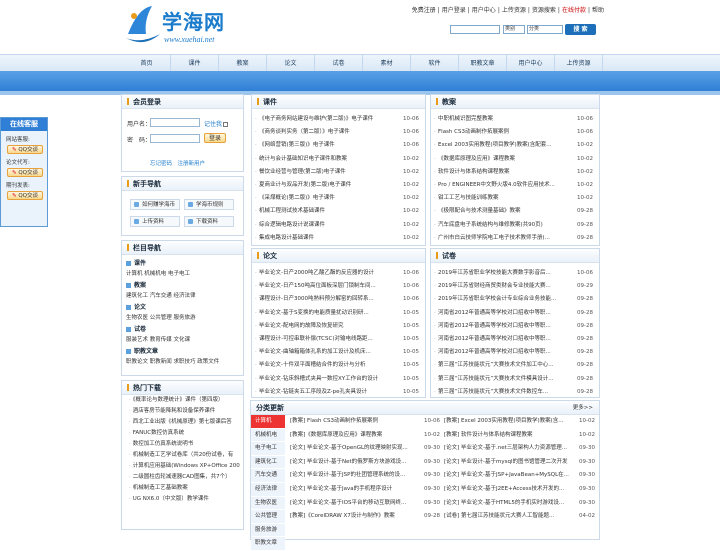 This screenshot has height=551, width=720. What do you see at coordinates (25, 195) in the screenshot?
I see `qq-chat-button: ✎ QQ交谈` at bounding box center [25, 195].